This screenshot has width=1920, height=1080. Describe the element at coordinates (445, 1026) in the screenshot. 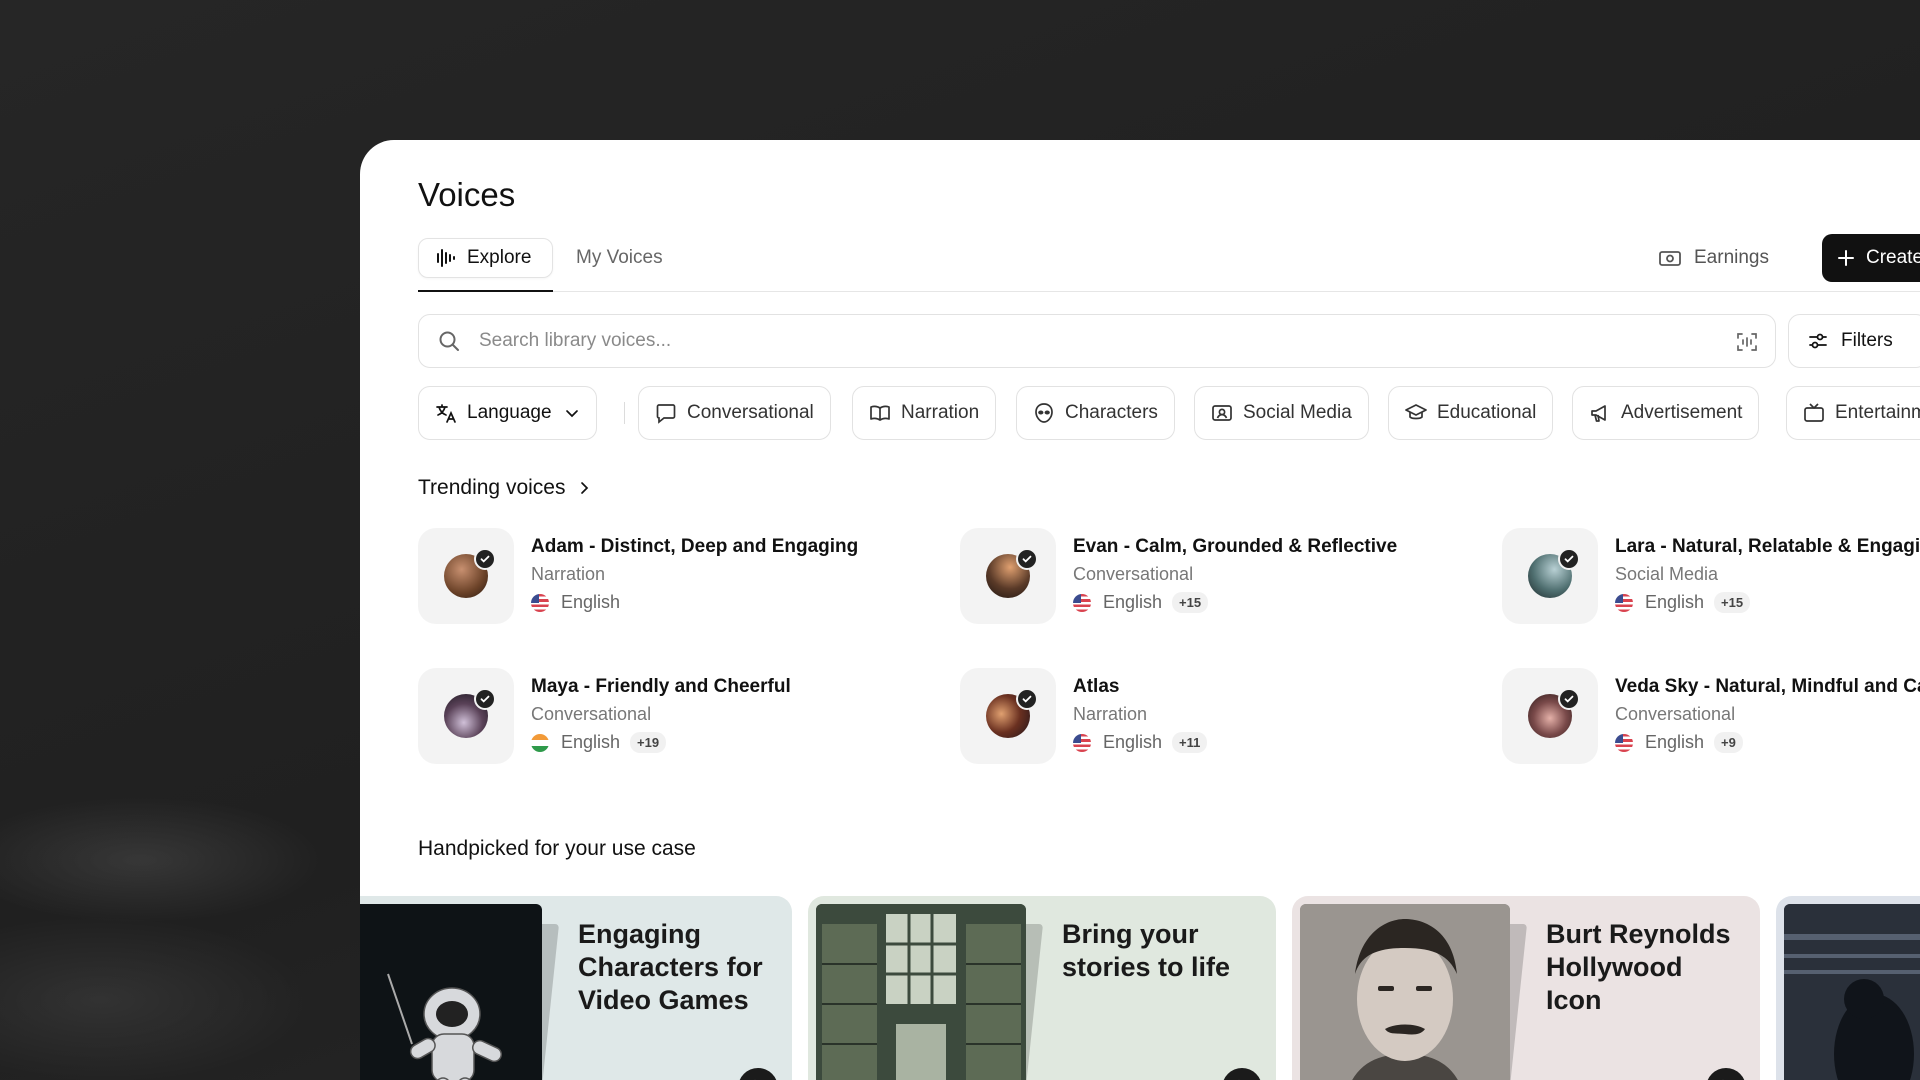

I see `astronaut-illustration` at that location.